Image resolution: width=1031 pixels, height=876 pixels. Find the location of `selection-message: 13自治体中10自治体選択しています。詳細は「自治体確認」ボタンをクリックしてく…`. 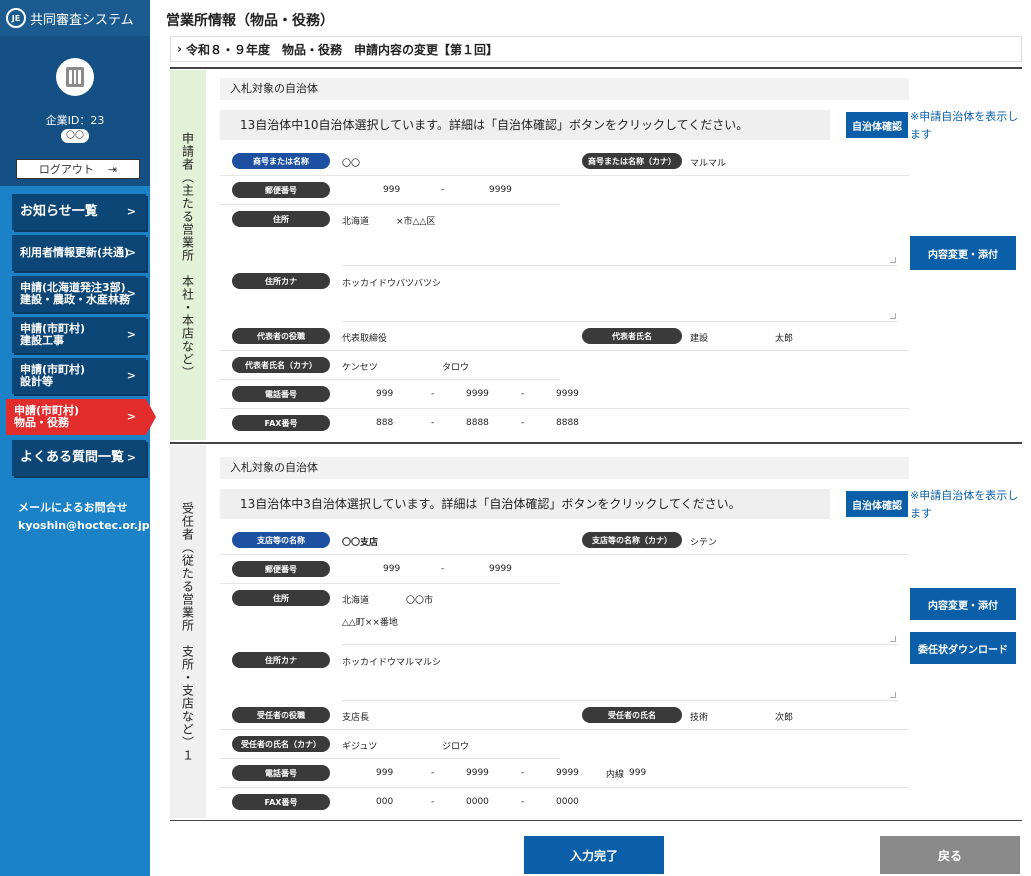

selection-message: 13自治体中10自治体選択しています。詳細は「自治体確認」ボタンをクリックしてく… is located at coordinates (525, 125).